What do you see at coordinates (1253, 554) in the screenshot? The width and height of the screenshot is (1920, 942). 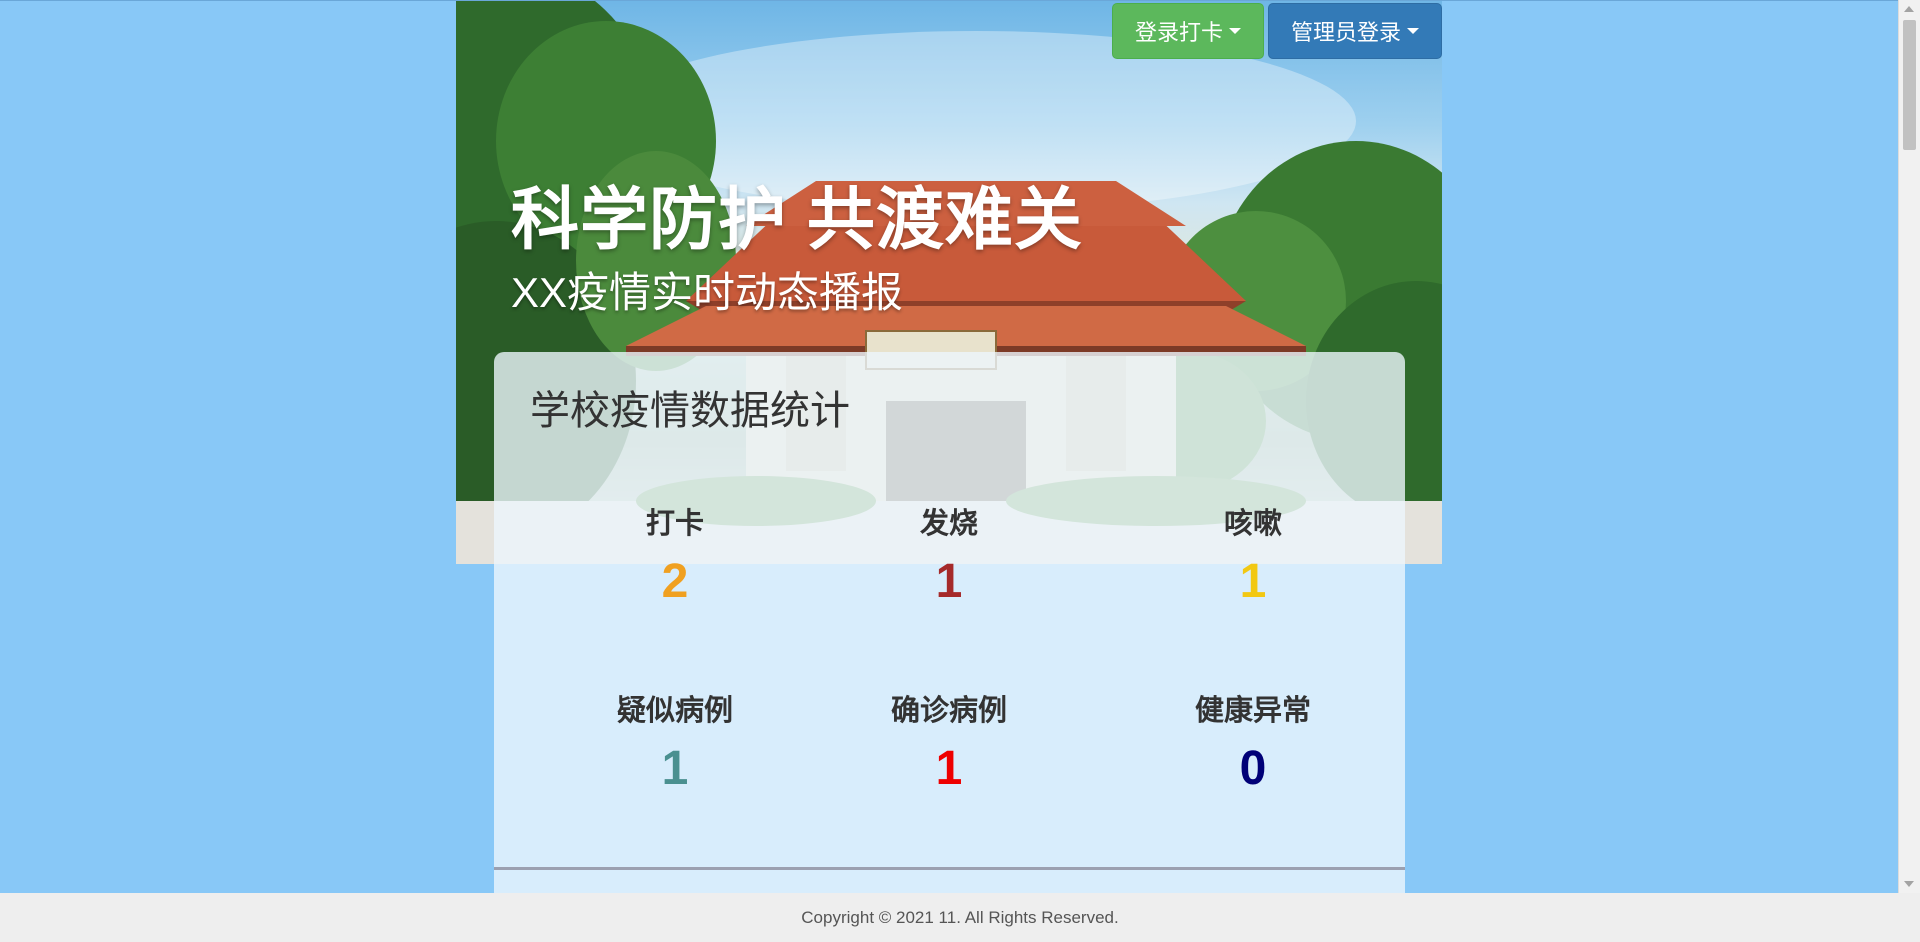 I see `stat-cough: 咳嗽 1` at bounding box center [1253, 554].